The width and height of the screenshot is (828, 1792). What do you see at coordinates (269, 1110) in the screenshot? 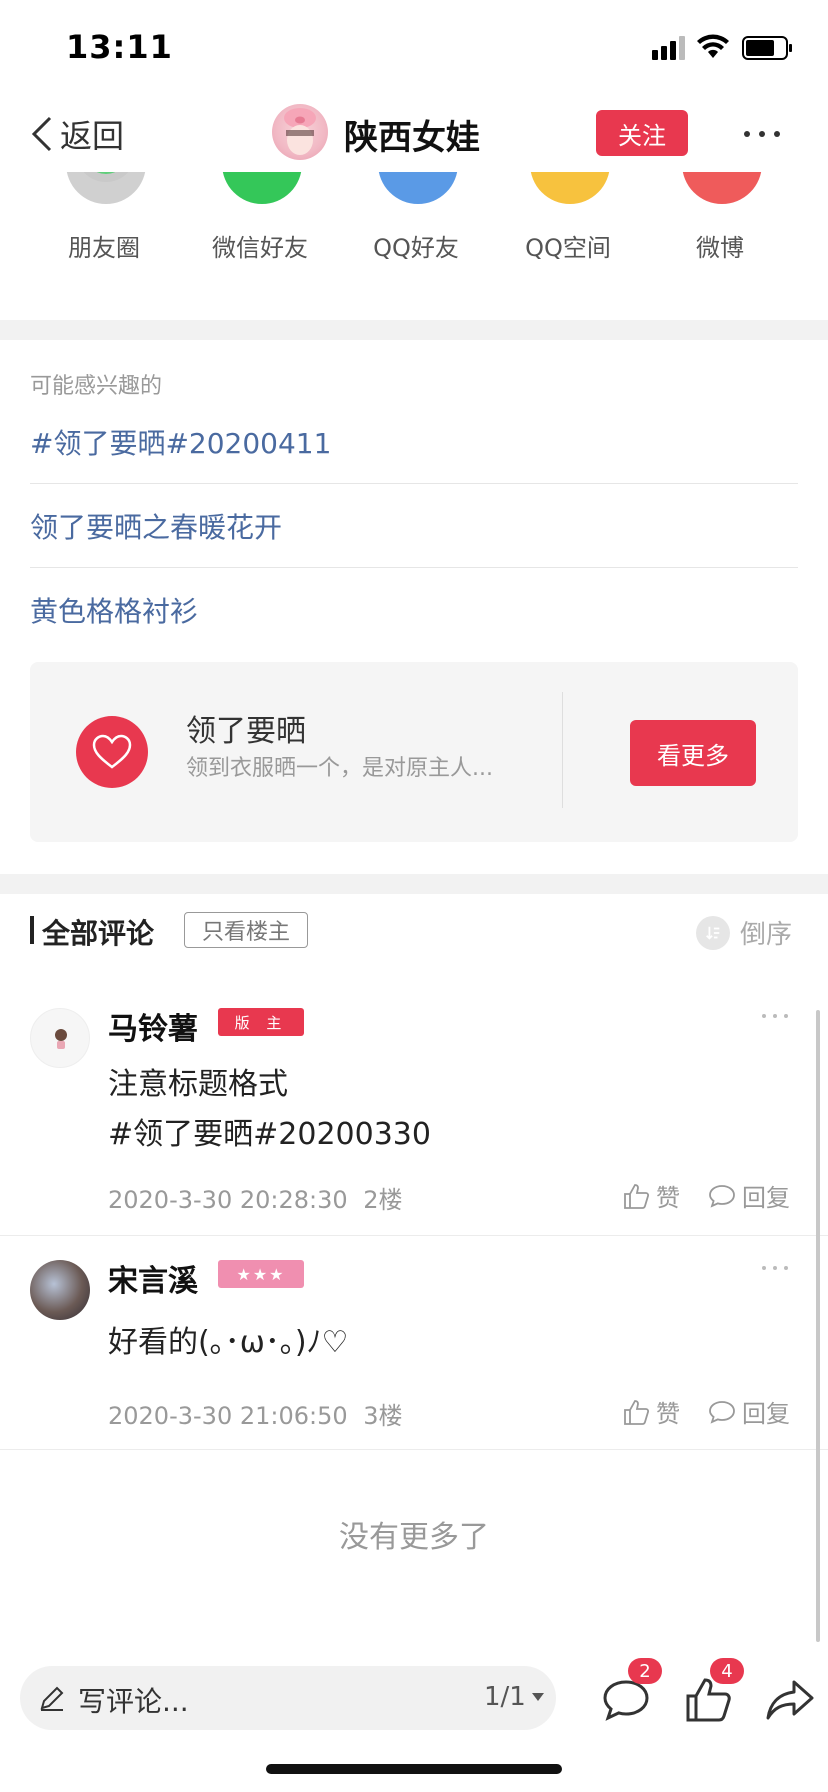
I see `comment-text: 注意标题格式 #领了要晒#20200330` at bounding box center [269, 1110].